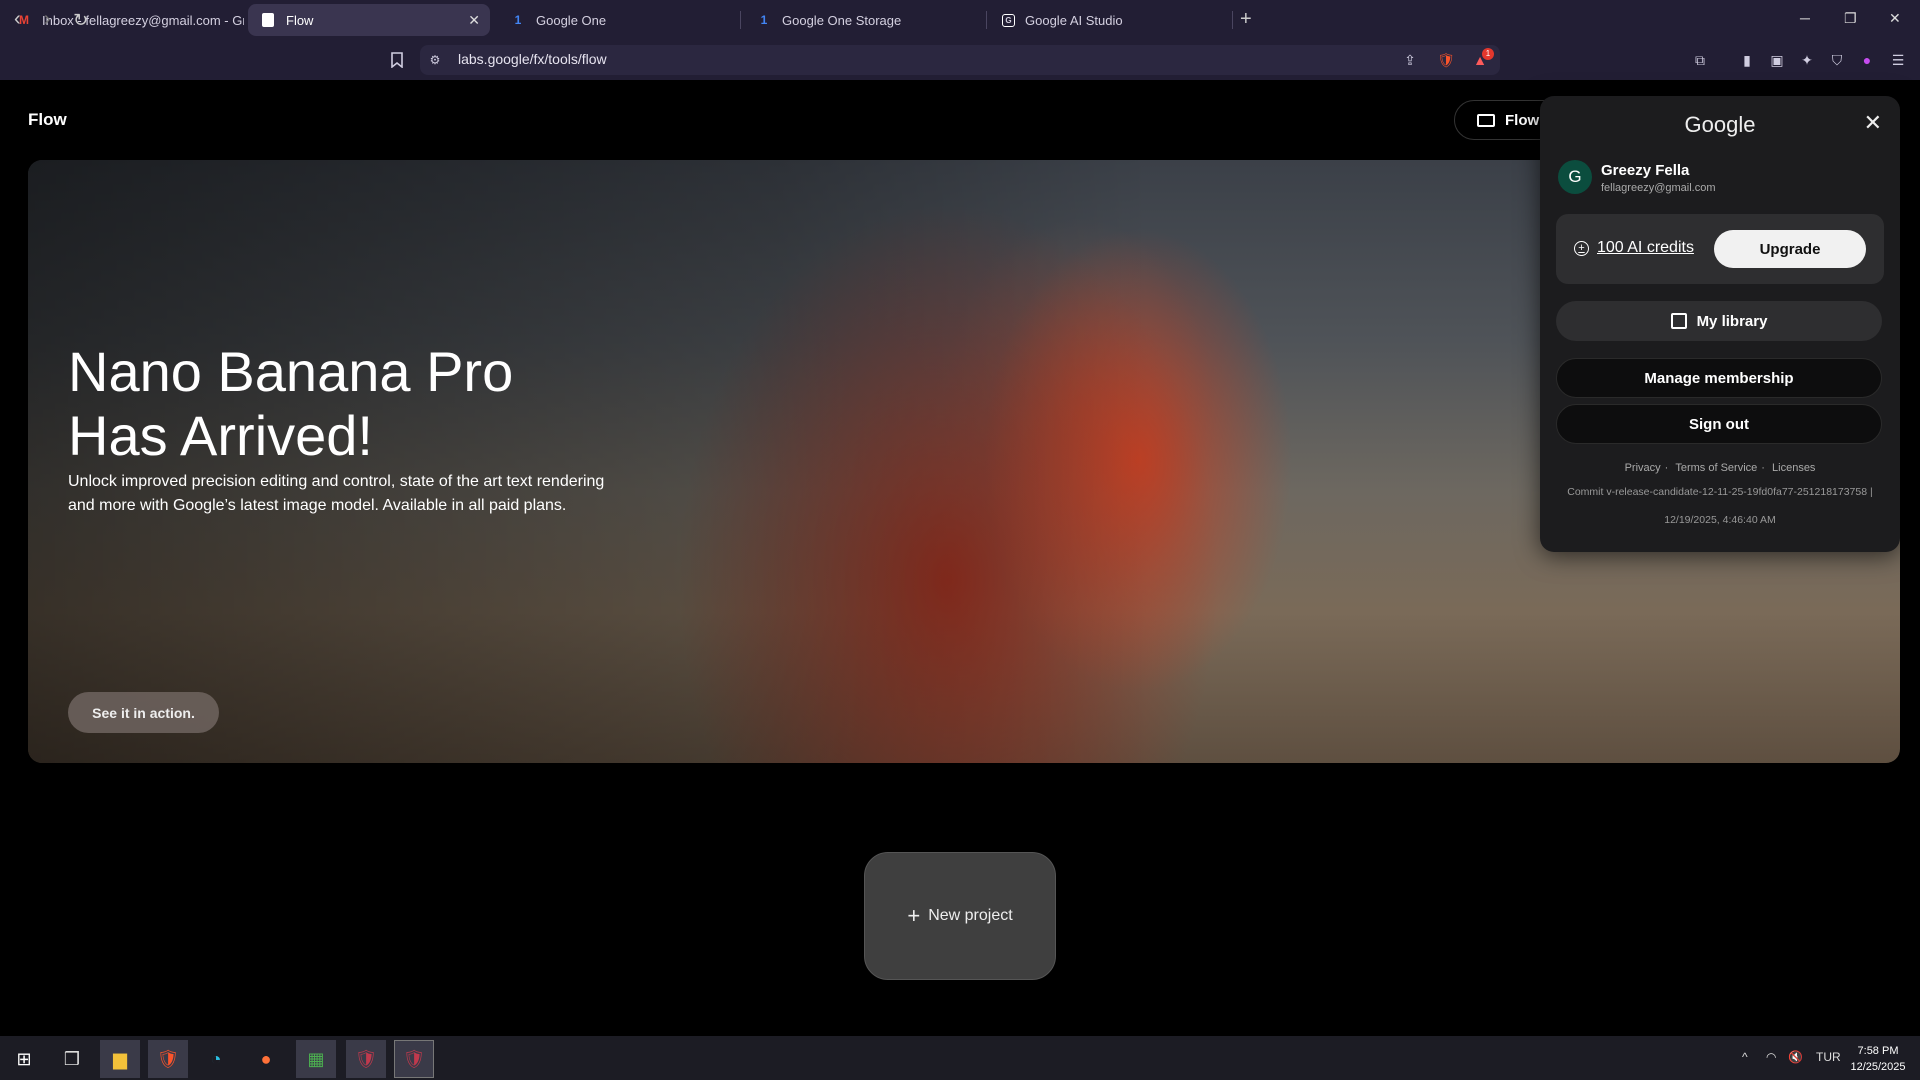 Image resolution: width=1920 pixels, height=1080 pixels. Describe the element at coordinates (1795, 1057) in the screenshot. I see `volume-muted-icon: 🔇` at that location.